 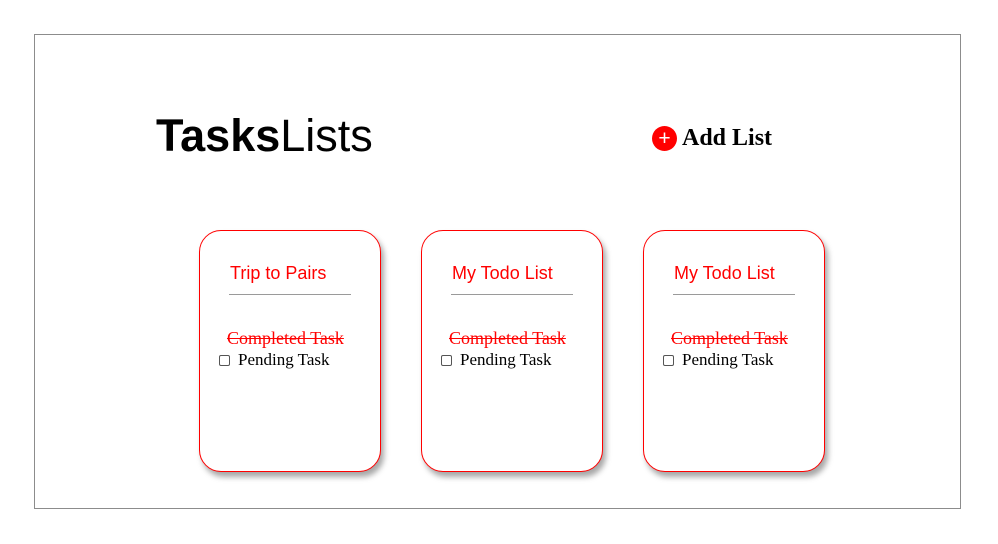 I want to click on app-logo: TasksLists, so click(x=264, y=136).